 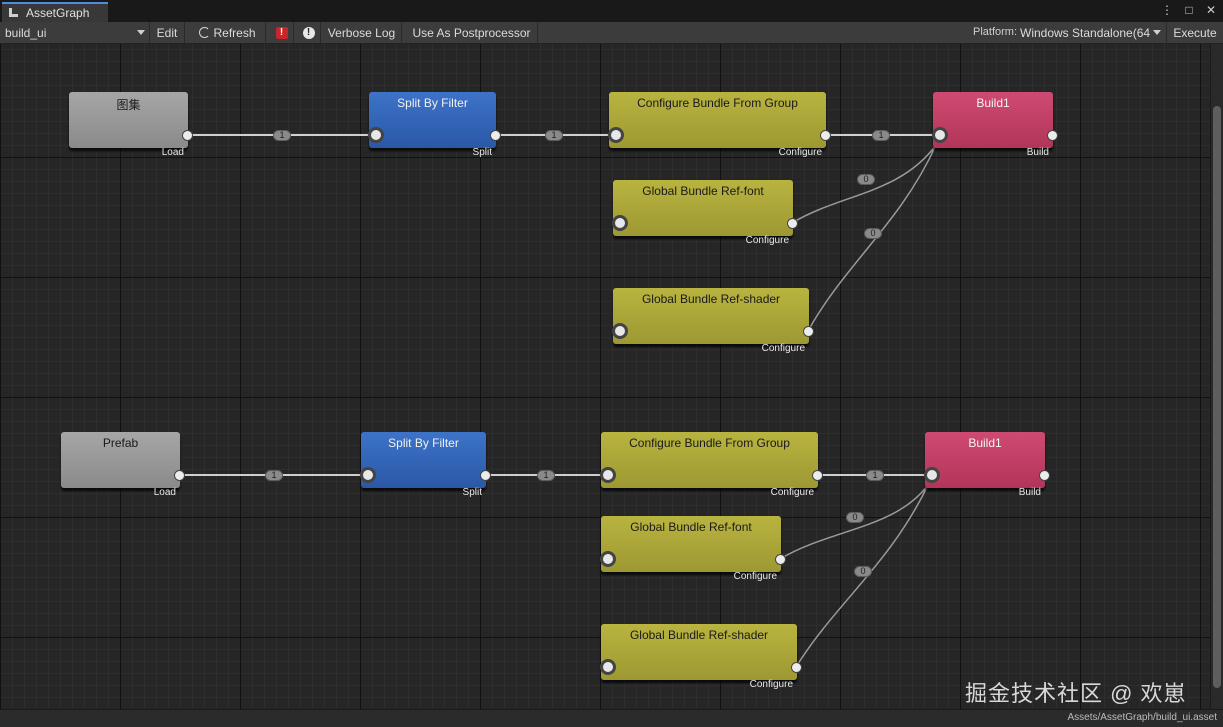 What do you see at coordinates (128, 105) in the screenshot?
I see `node-title: 图集` at bounding box center [128, 105].